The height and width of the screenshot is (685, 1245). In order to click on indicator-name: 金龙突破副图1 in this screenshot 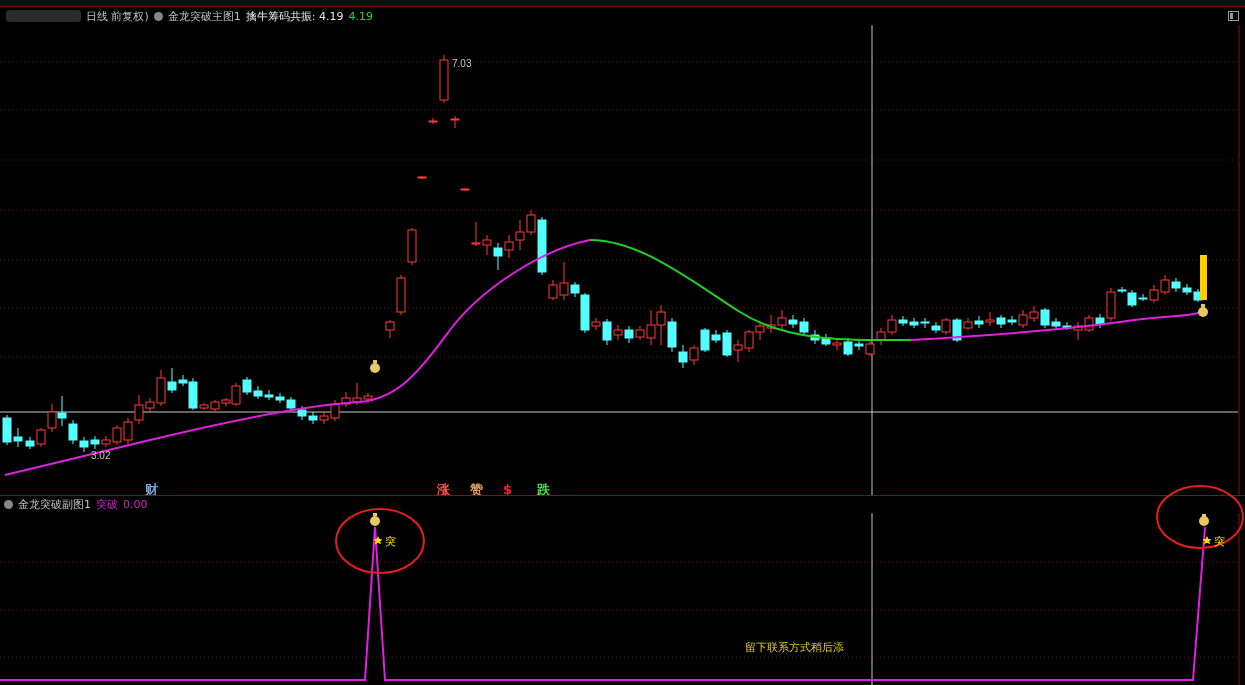, I will do `click(54, 504)`.